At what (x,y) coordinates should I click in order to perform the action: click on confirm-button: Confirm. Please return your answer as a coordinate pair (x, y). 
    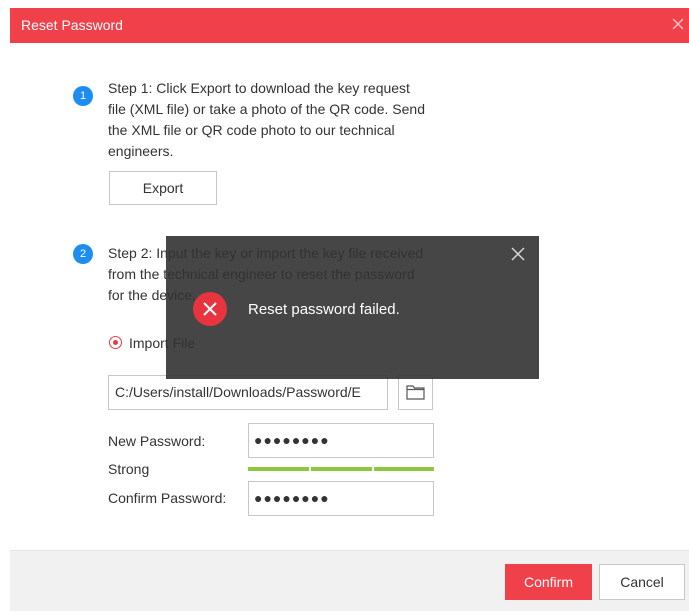
    Looking at the image, I should click on (548, 582).